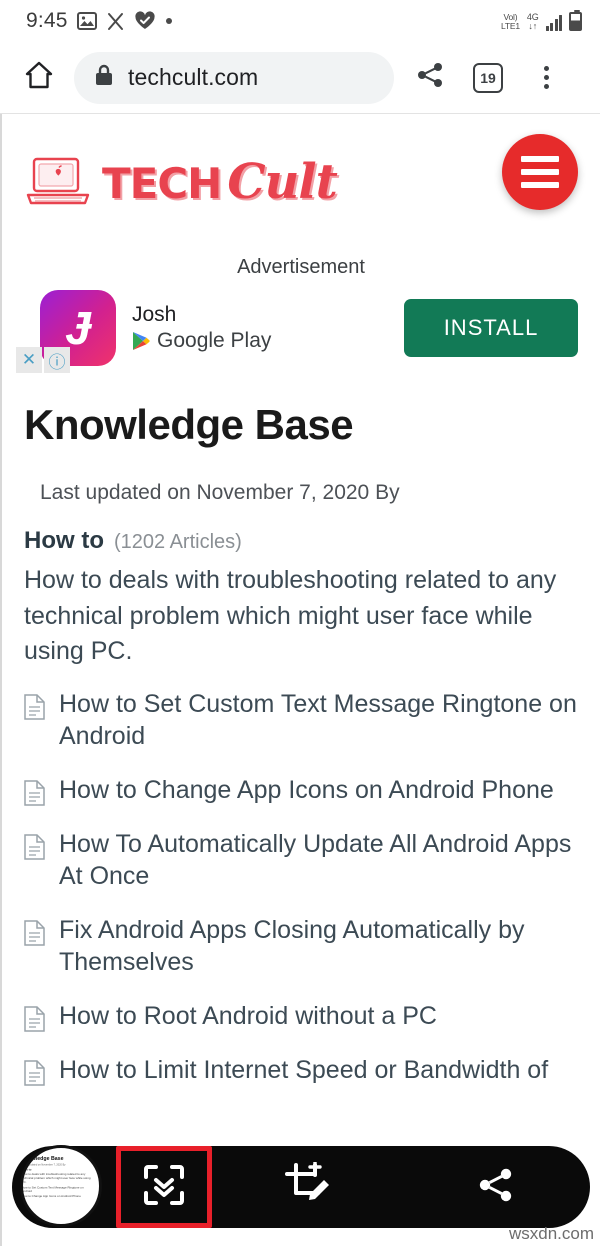 This screenshot has width=600, height=1246. Describe the element at coordinates (115, 21) in the screenshot. I see `scissors-icon` at that location.